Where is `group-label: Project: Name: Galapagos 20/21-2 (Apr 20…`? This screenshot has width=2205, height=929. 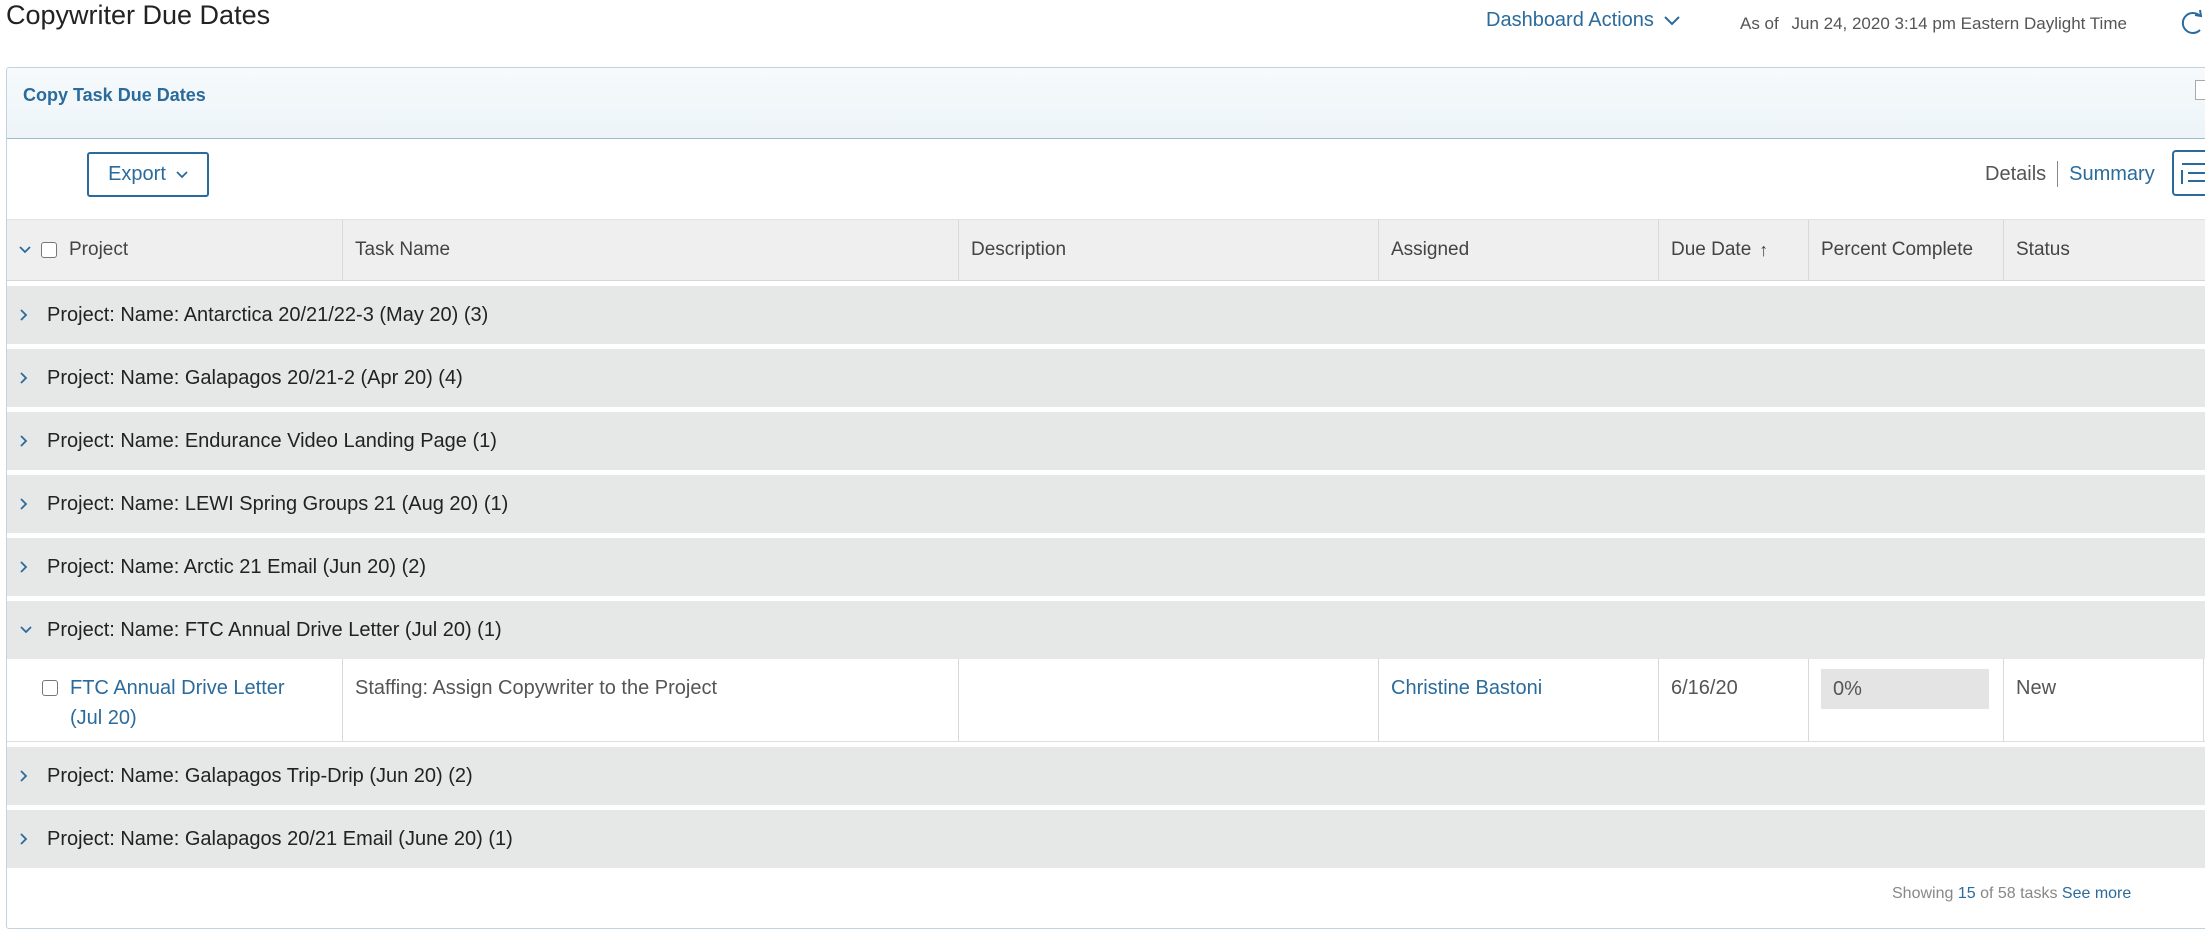
group-label: Project: Name: Galapagos 20/21-2 (Apr 20… is located at coordinates (255, 377).